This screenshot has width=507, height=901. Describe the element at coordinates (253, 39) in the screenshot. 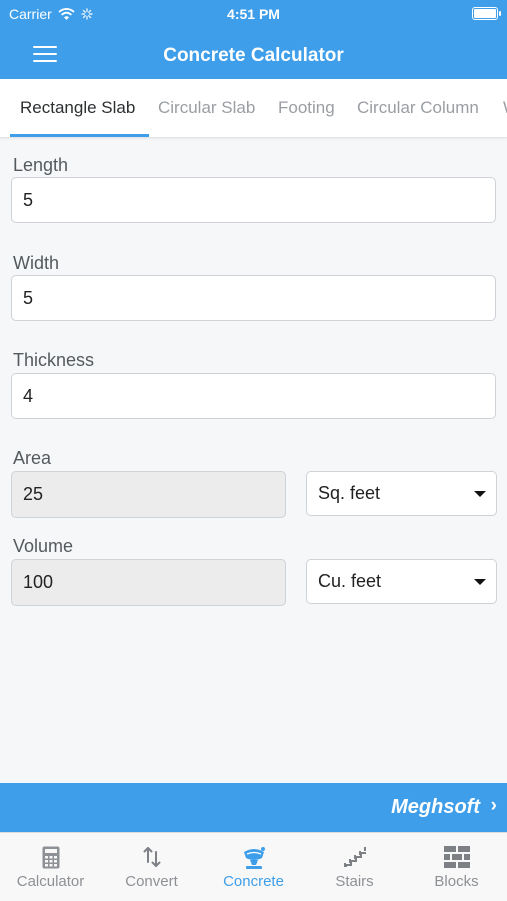

I see `app-header: Carrier 4:51 PM Concrete Calculator` at that location.